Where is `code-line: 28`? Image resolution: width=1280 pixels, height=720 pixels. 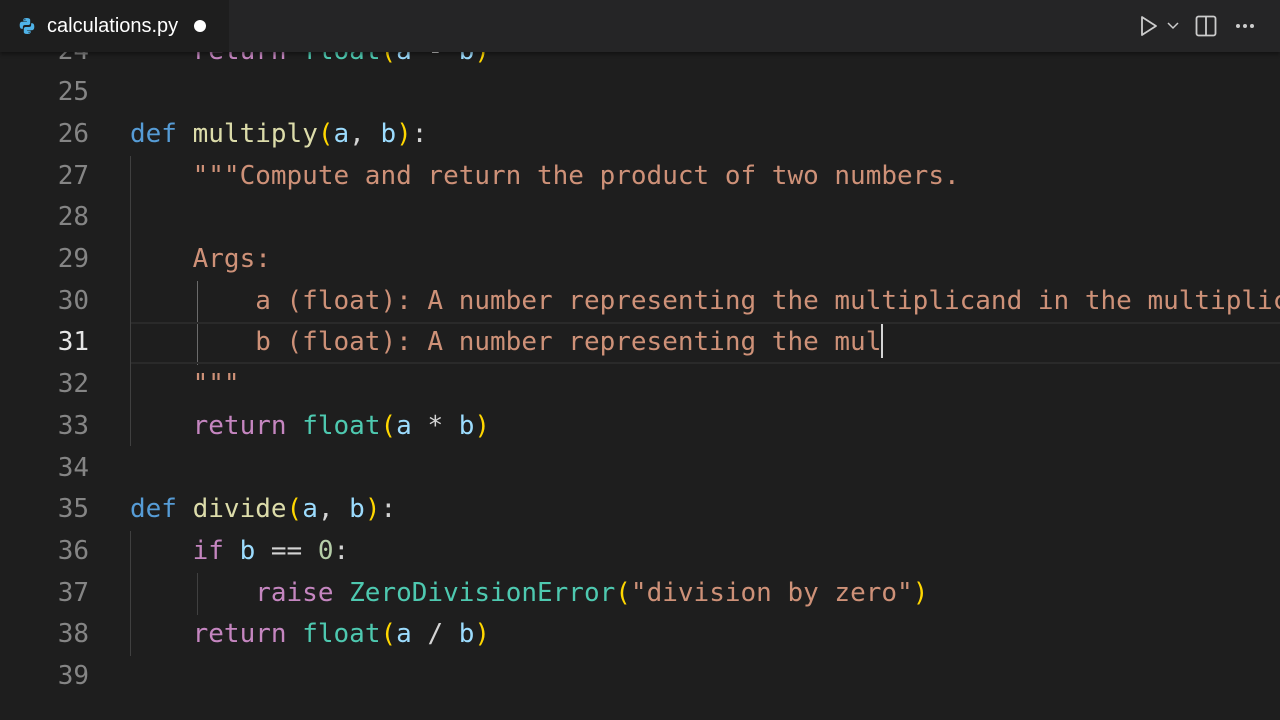 code-line: 28 is located at coordinates (640, 218).